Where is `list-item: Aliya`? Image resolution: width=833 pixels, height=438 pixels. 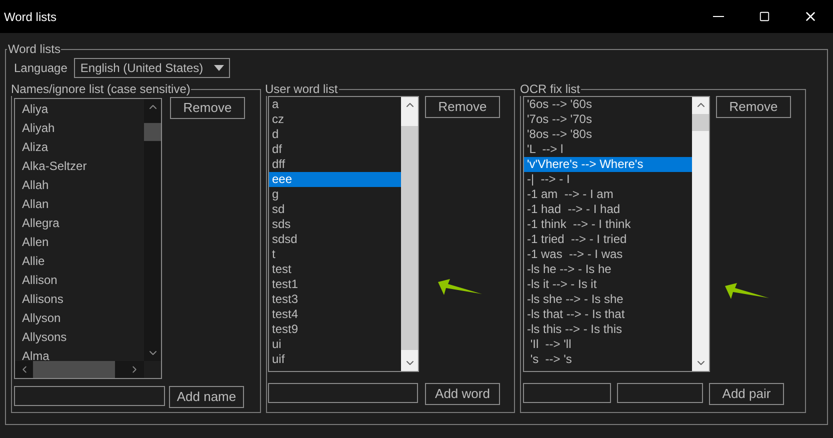 list-item: Aliya is located at coordinates (81, 109).